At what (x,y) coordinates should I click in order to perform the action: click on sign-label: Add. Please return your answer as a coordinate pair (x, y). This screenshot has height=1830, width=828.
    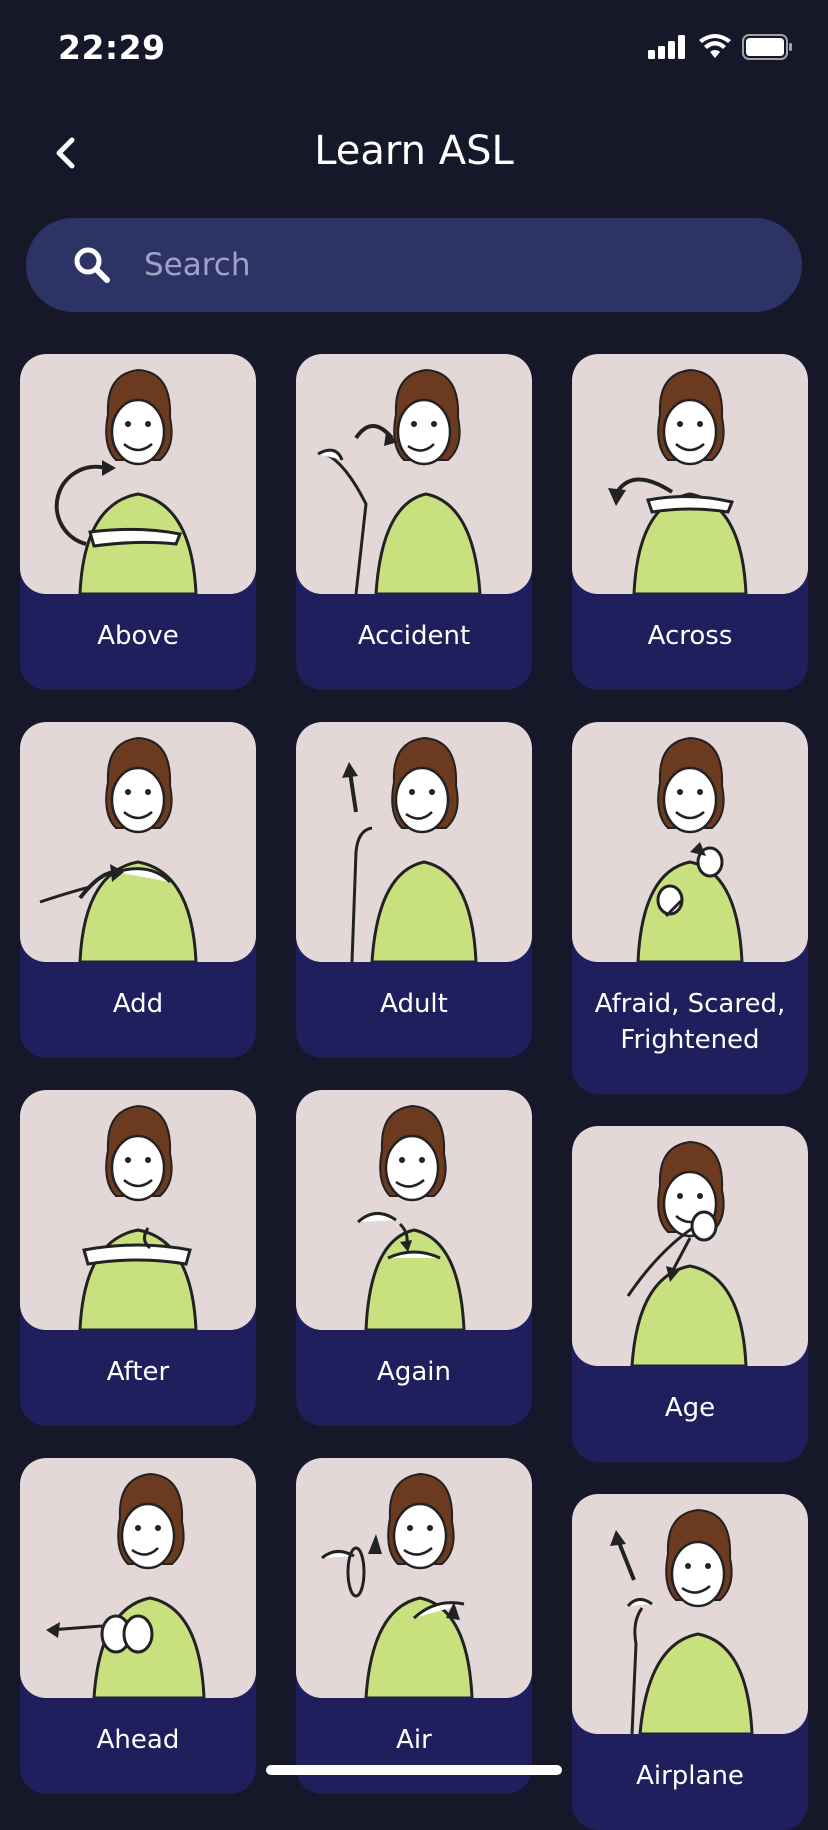
    Looking at the image, I should click on (138, 1004).